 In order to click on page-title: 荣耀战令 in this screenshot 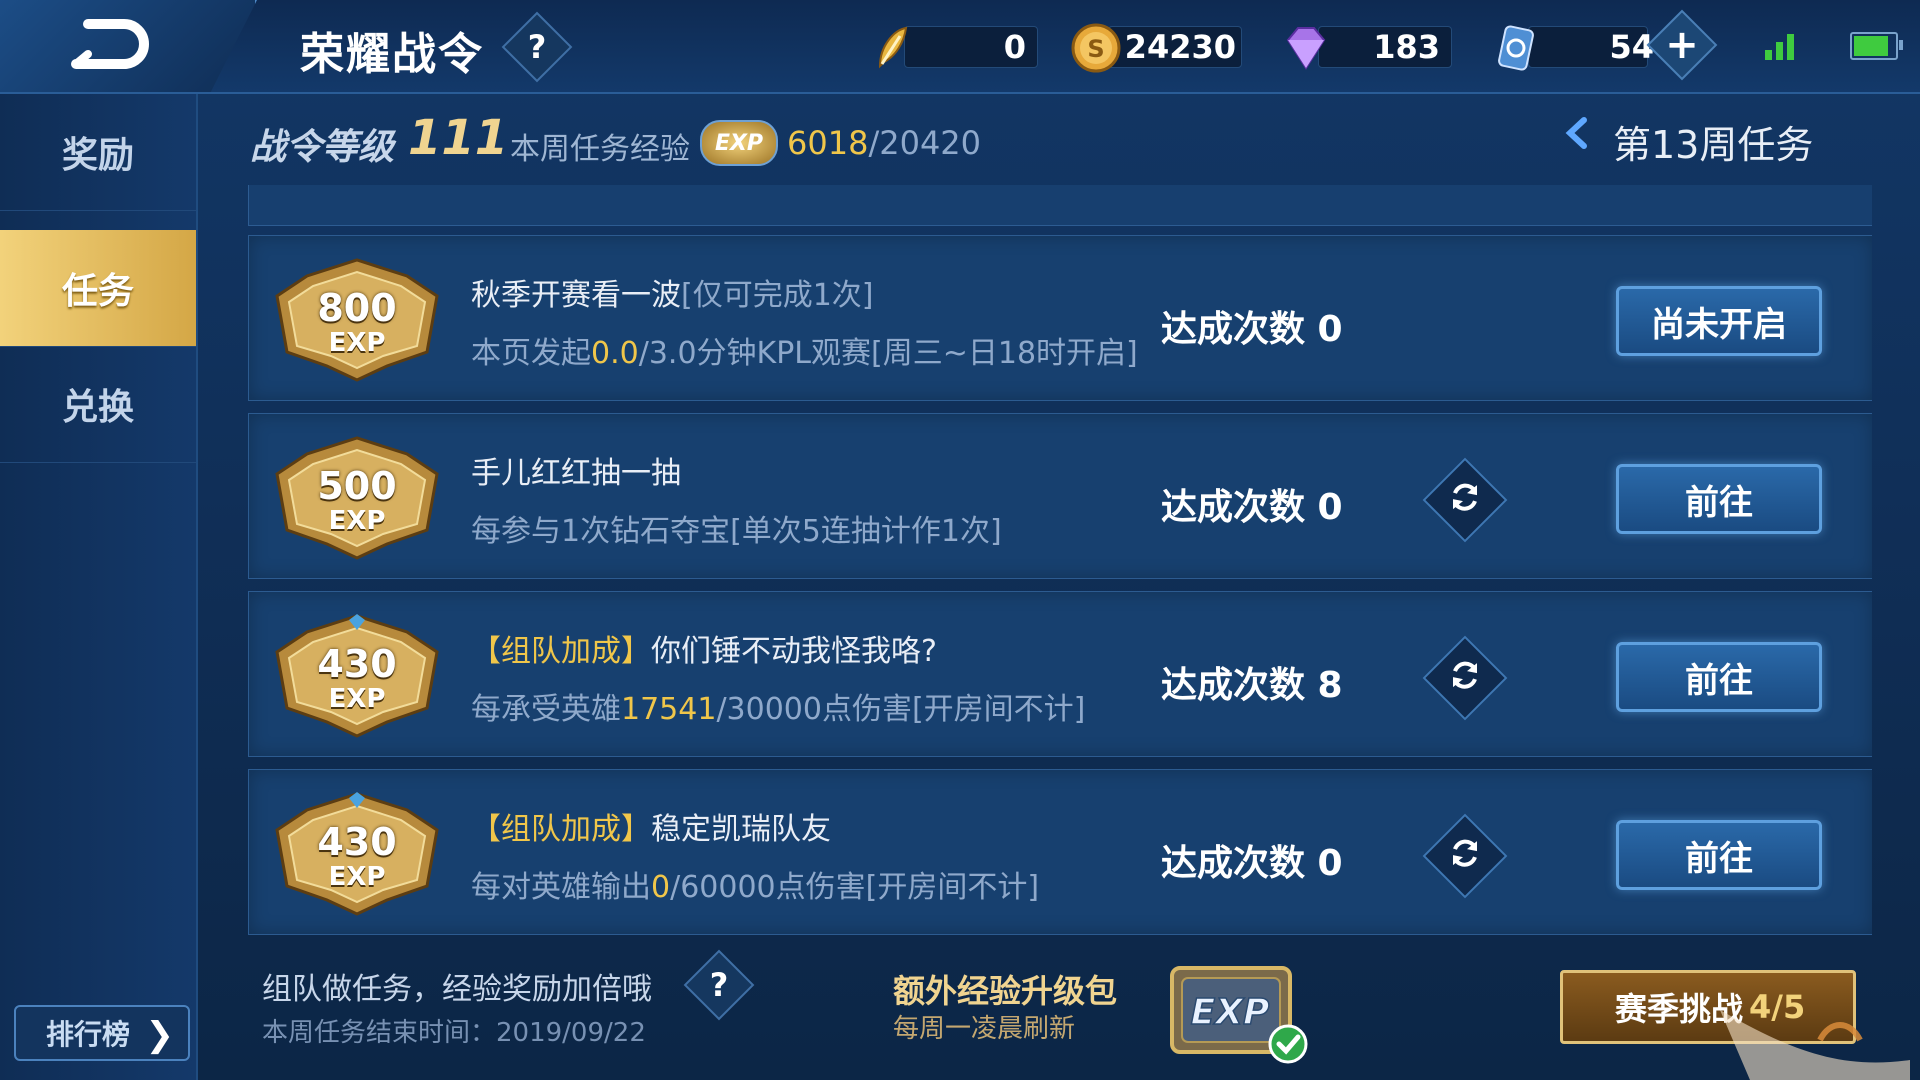, I will do `click(392, 54)`.